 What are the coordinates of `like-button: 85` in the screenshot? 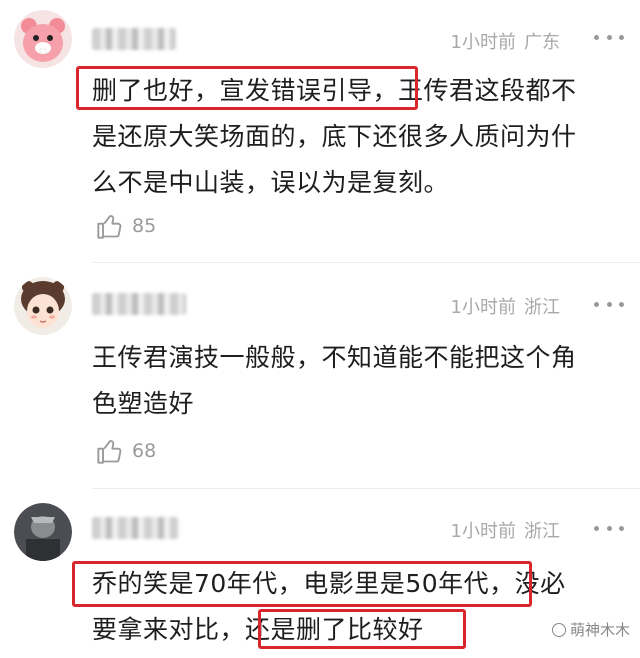 It's located at (126, 226).